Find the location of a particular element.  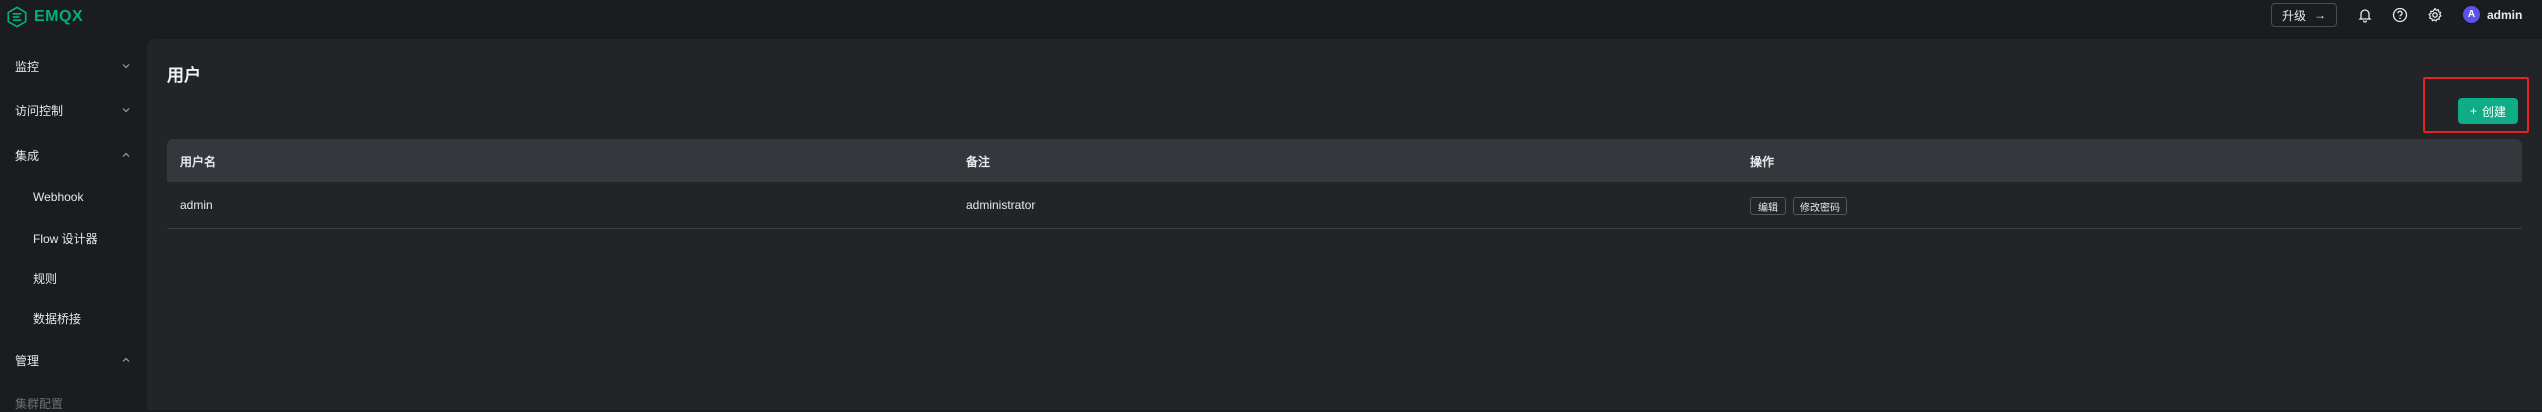

edit-button: 编辑 is located at coordinates (1768, 206).